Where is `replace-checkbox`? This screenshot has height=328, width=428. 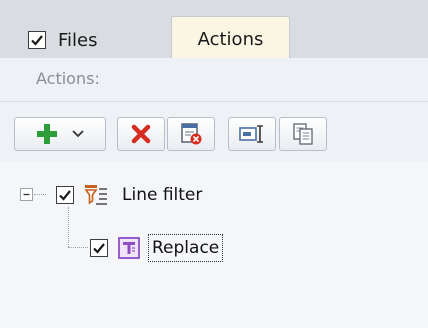 replace-checkbox is located at coordinates (99, 248).